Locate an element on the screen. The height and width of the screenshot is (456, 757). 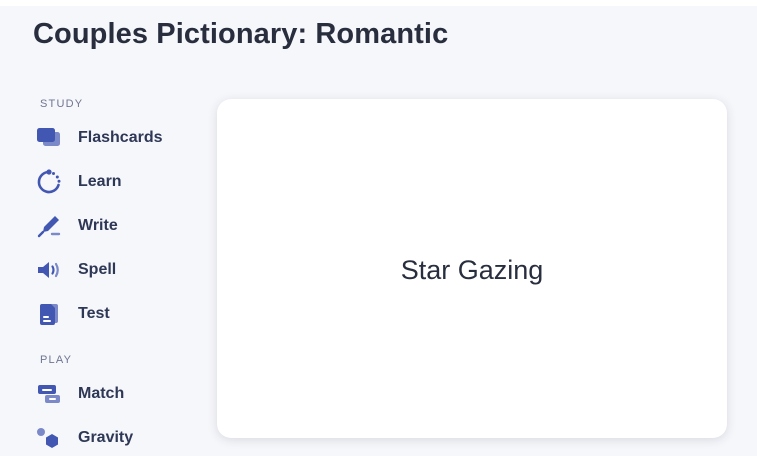
flashcards-icon is located at coordinates (49, 138).